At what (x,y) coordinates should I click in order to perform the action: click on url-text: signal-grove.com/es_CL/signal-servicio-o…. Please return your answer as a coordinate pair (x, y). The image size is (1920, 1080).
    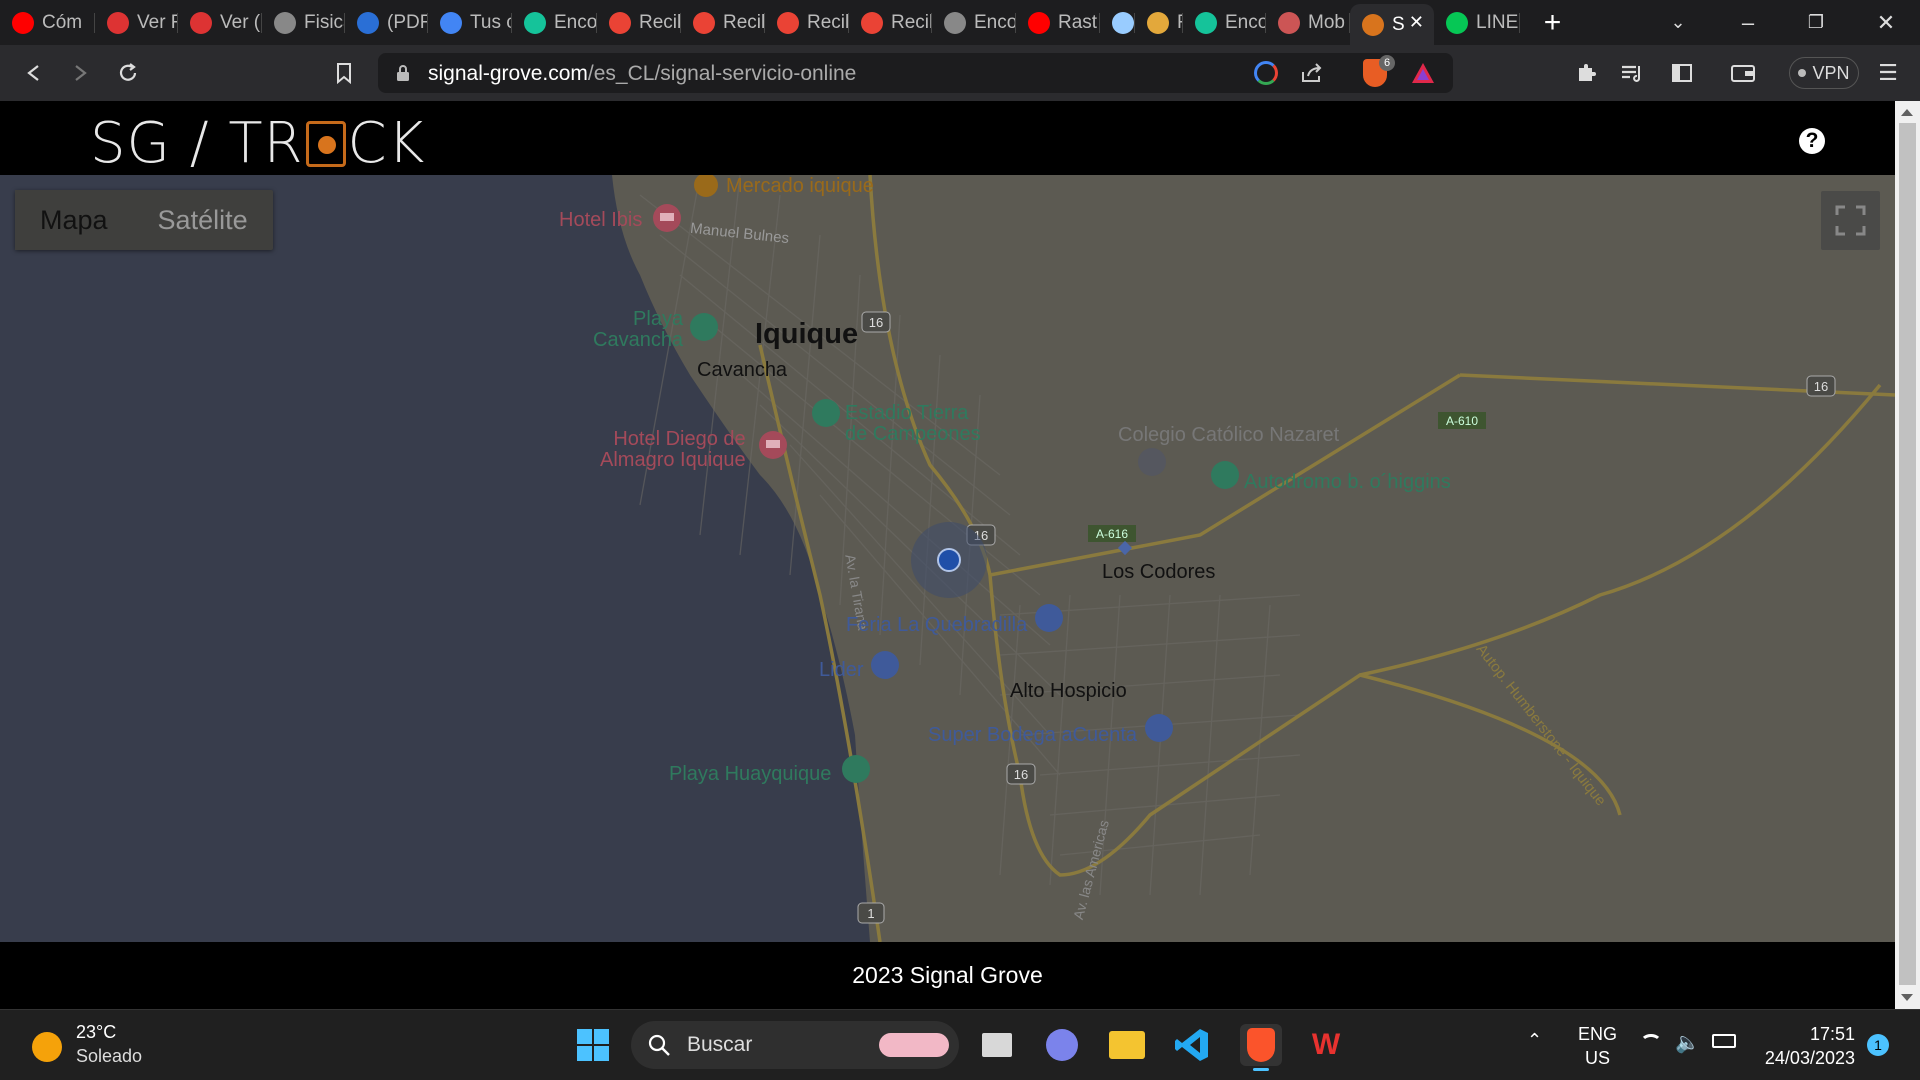
    Looking at the image, I should click on (642, 73).